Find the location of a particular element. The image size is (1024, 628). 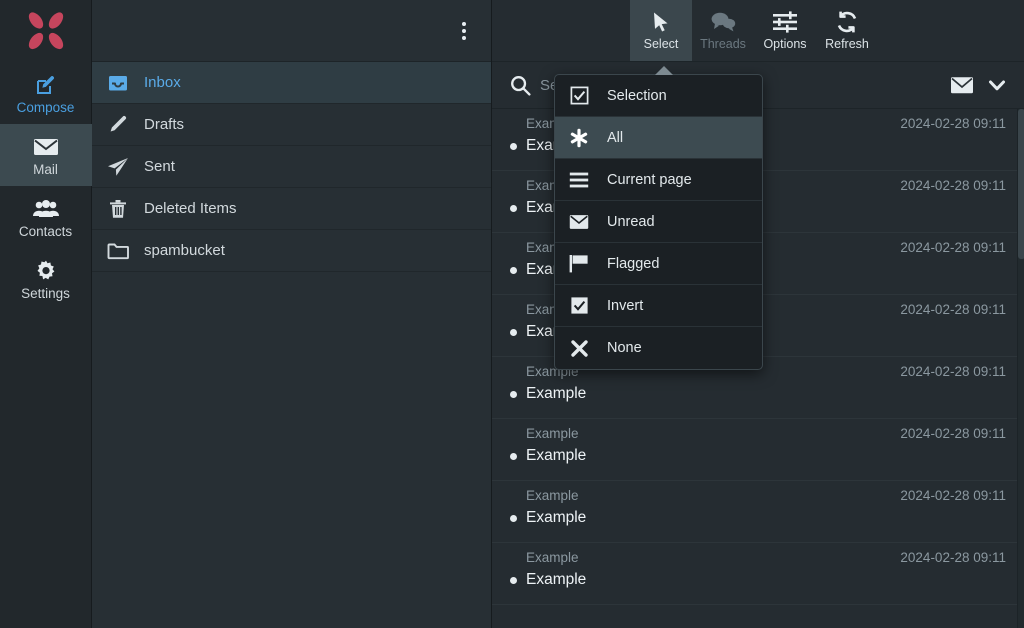

folder-item-deleted-items: Deleted Items is located at coordinates (291, 209).